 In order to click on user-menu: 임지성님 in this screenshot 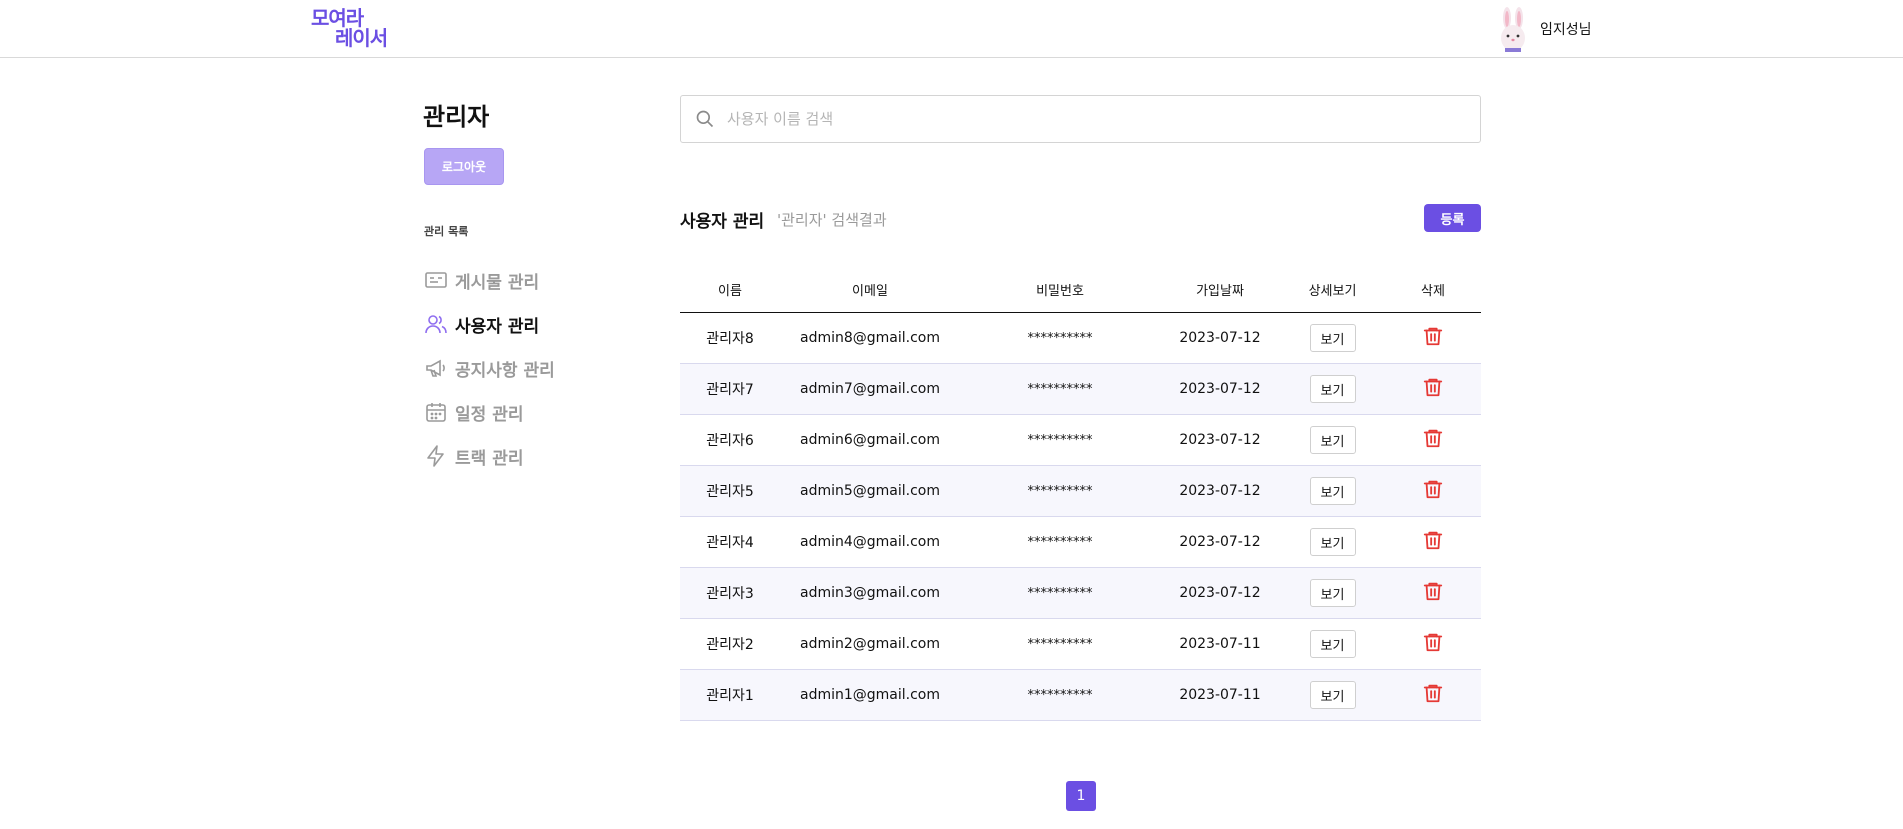, I will do `click(1544, 29)`.